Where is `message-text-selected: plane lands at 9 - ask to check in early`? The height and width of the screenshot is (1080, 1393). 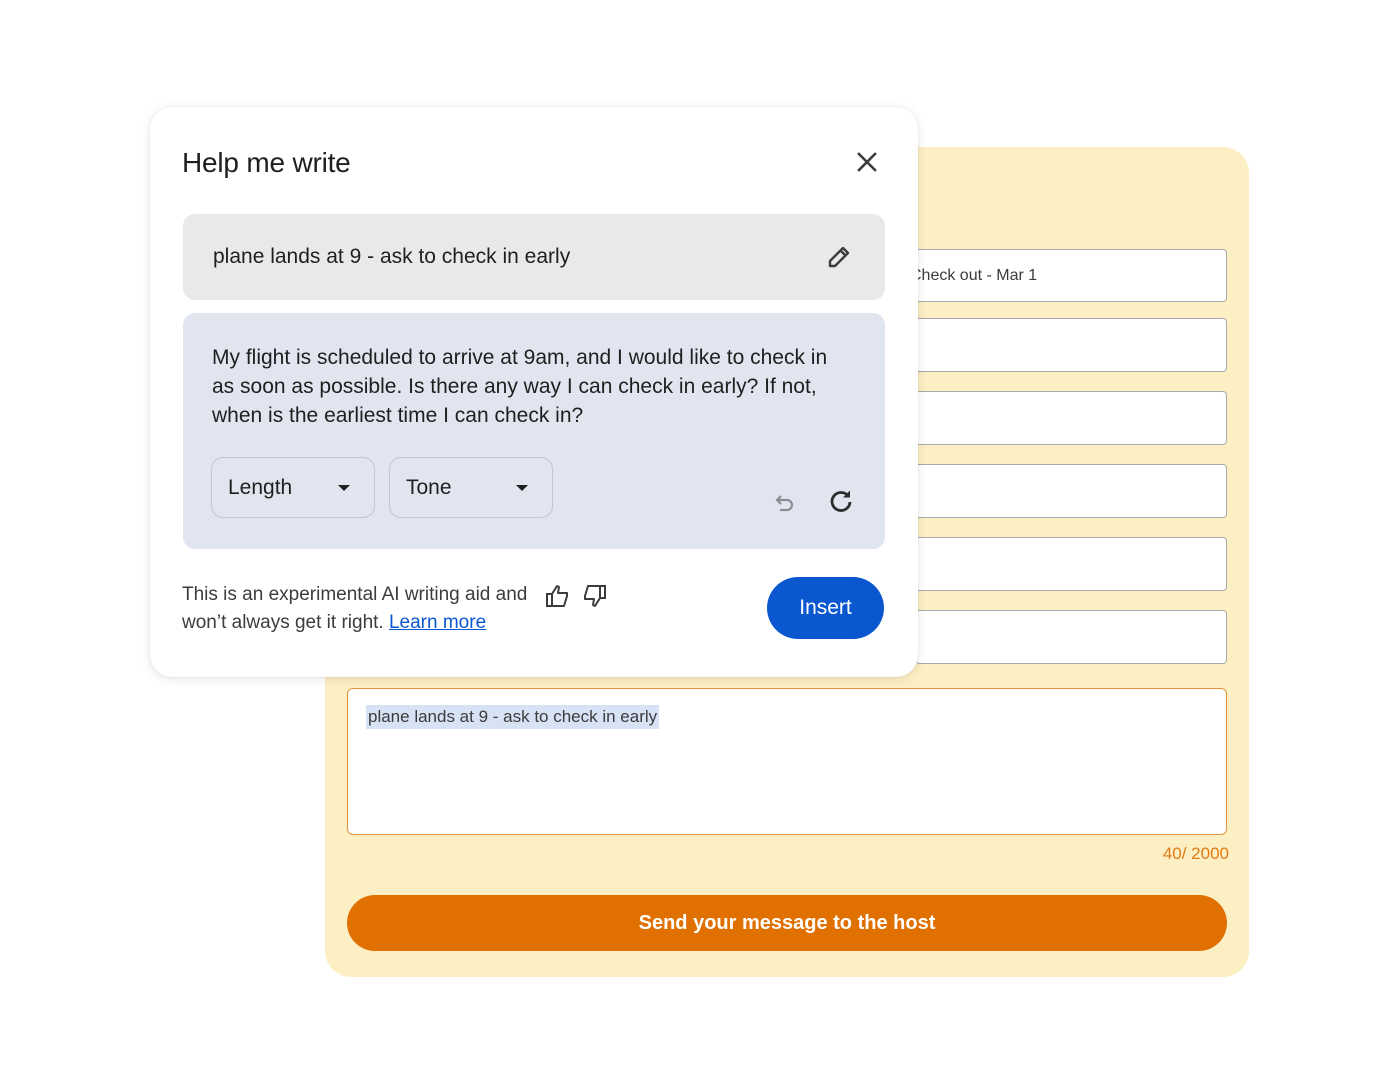 message-text-selected: plane lands at 9 - ask to check in early is located at coordinates (513, 717).